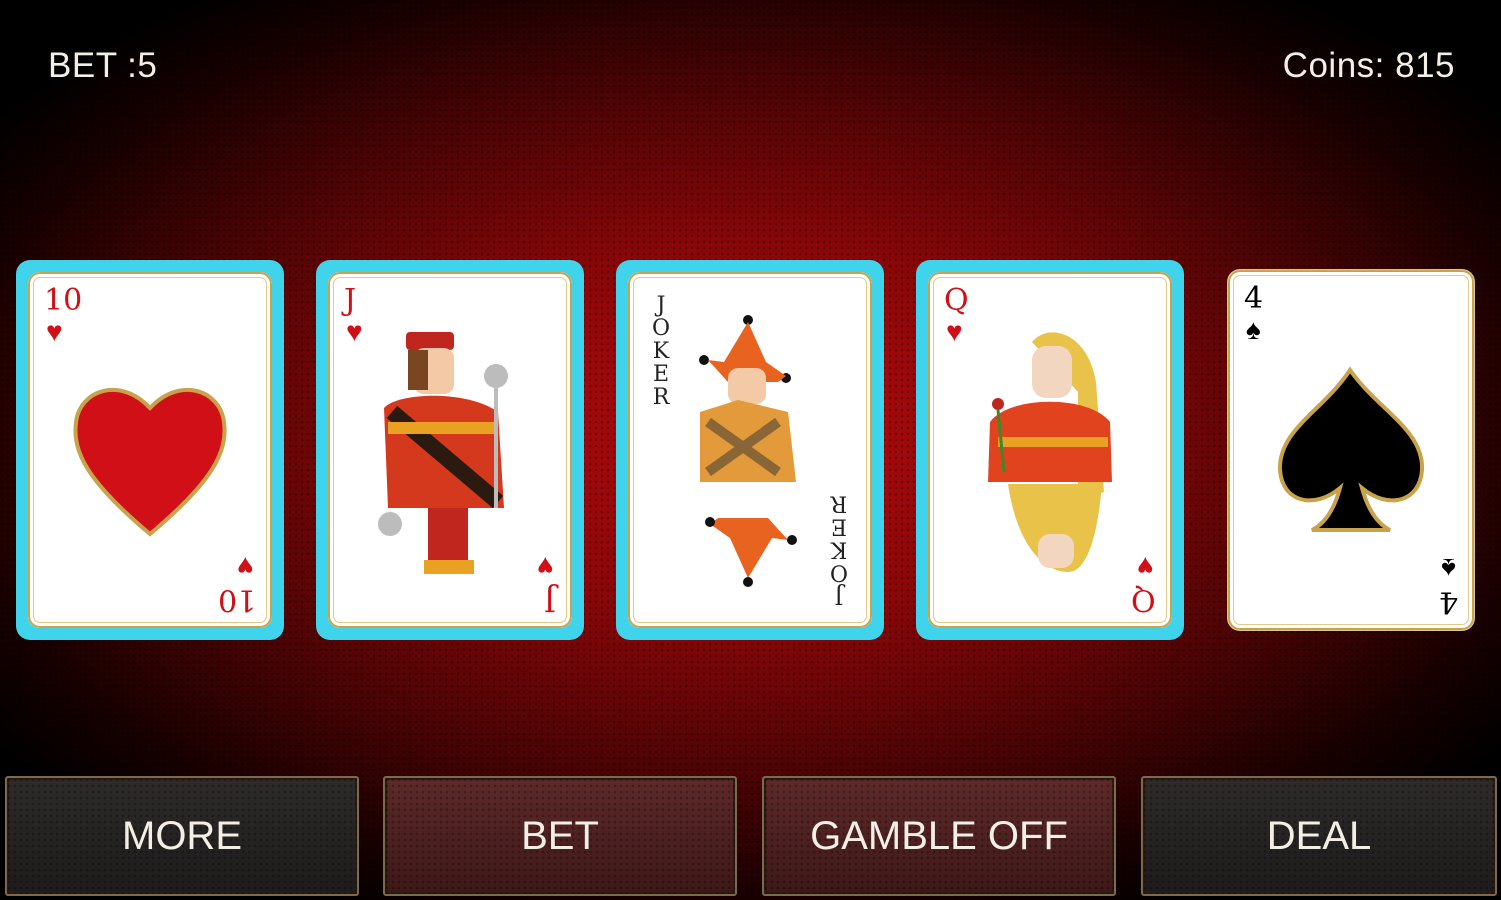  Describe the element at coordinates (1368, 65) in the screenshot. I see `coins-display: Coins: 815` at that location.